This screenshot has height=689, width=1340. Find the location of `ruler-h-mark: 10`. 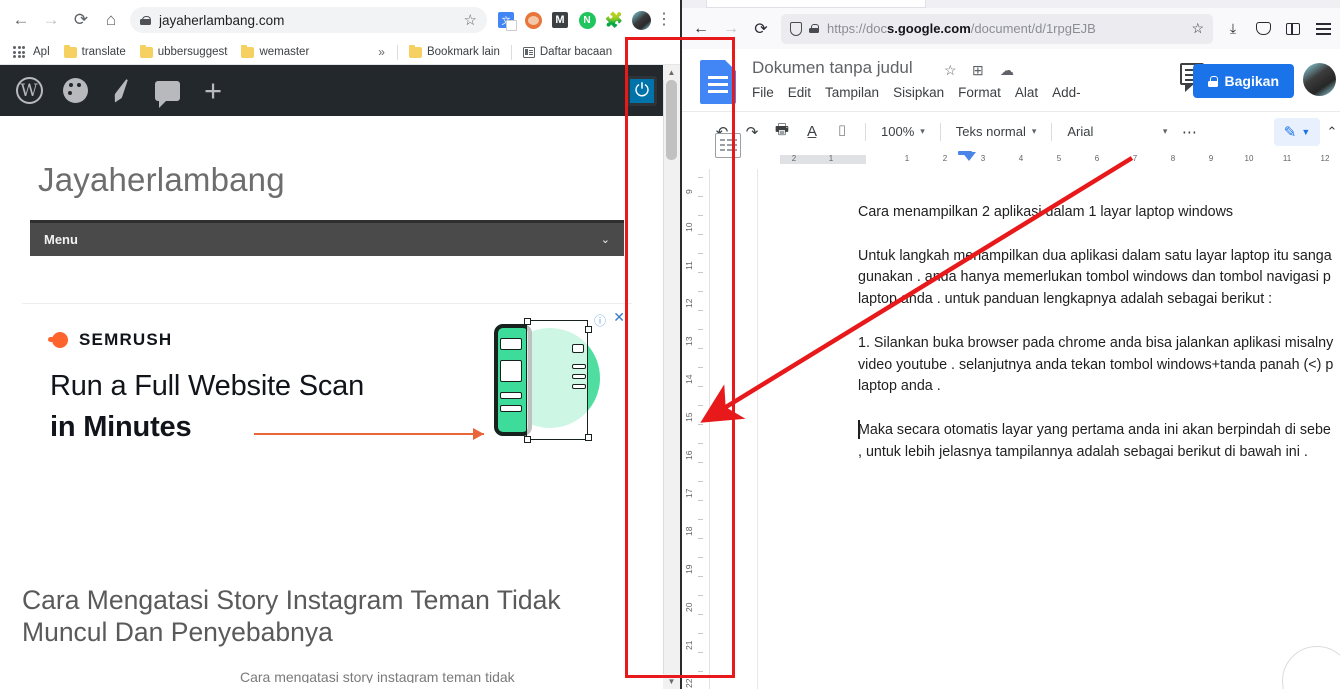

ruler-h-mark: 10 is located at coordinates (1249, 158).